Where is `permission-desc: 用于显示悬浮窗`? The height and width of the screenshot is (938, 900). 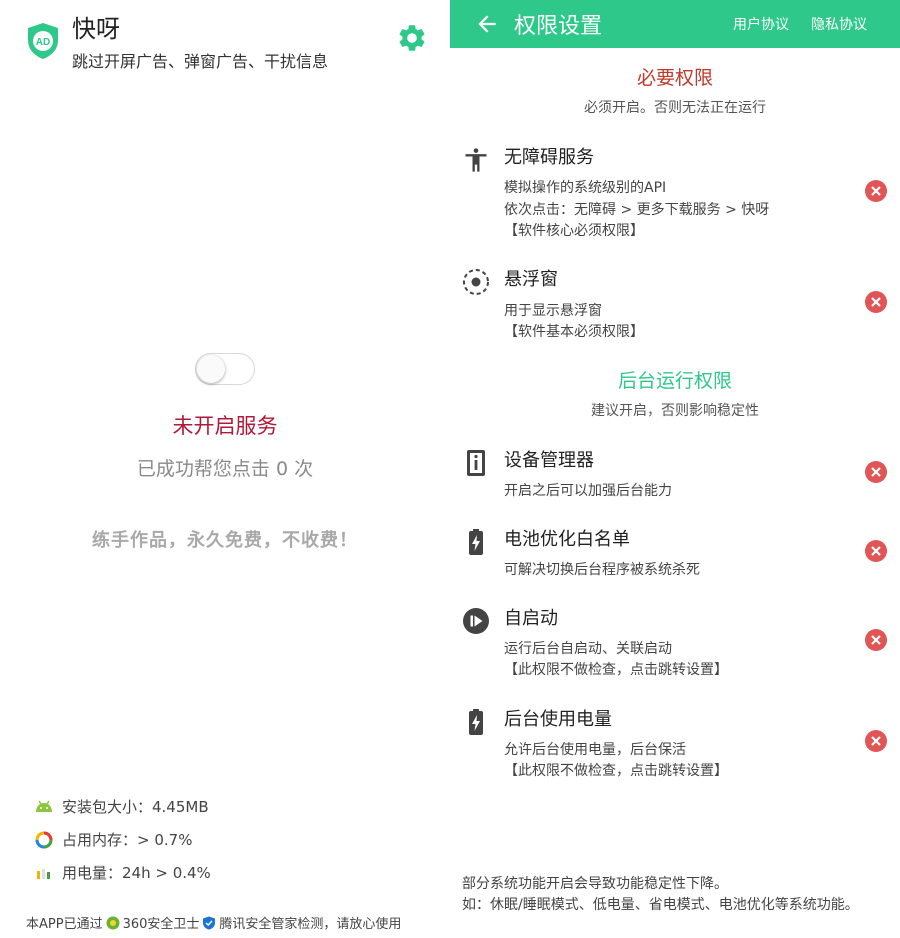
permission-desc: 用于显示悬浮窗 is located at coordinates (553, 311).